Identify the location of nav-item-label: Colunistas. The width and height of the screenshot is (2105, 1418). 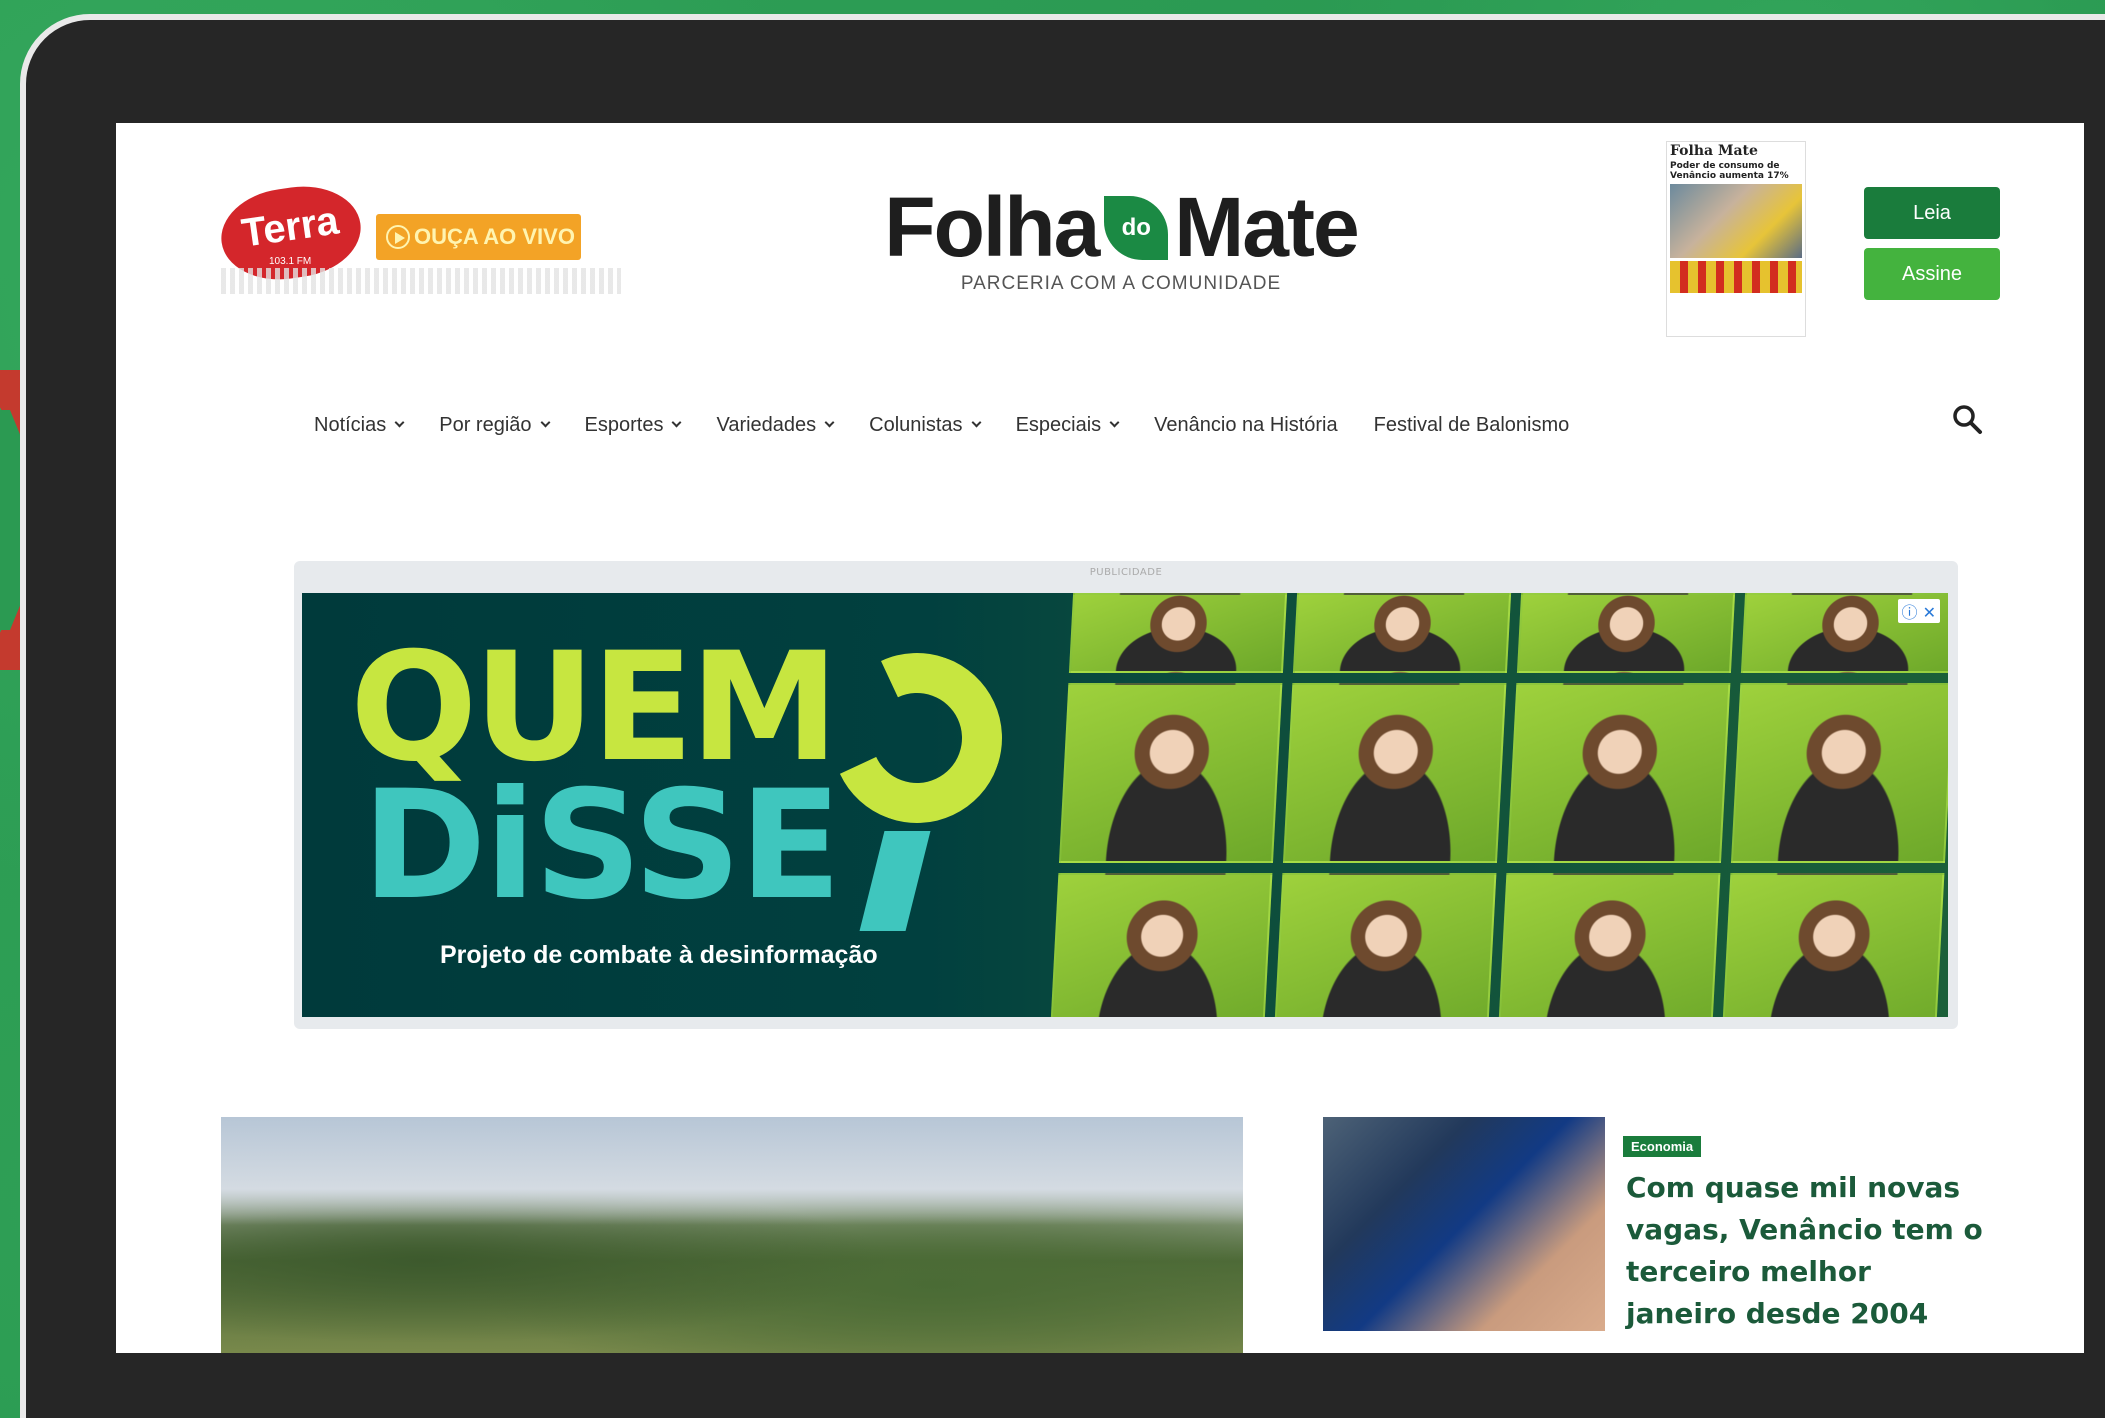
(916, 424).